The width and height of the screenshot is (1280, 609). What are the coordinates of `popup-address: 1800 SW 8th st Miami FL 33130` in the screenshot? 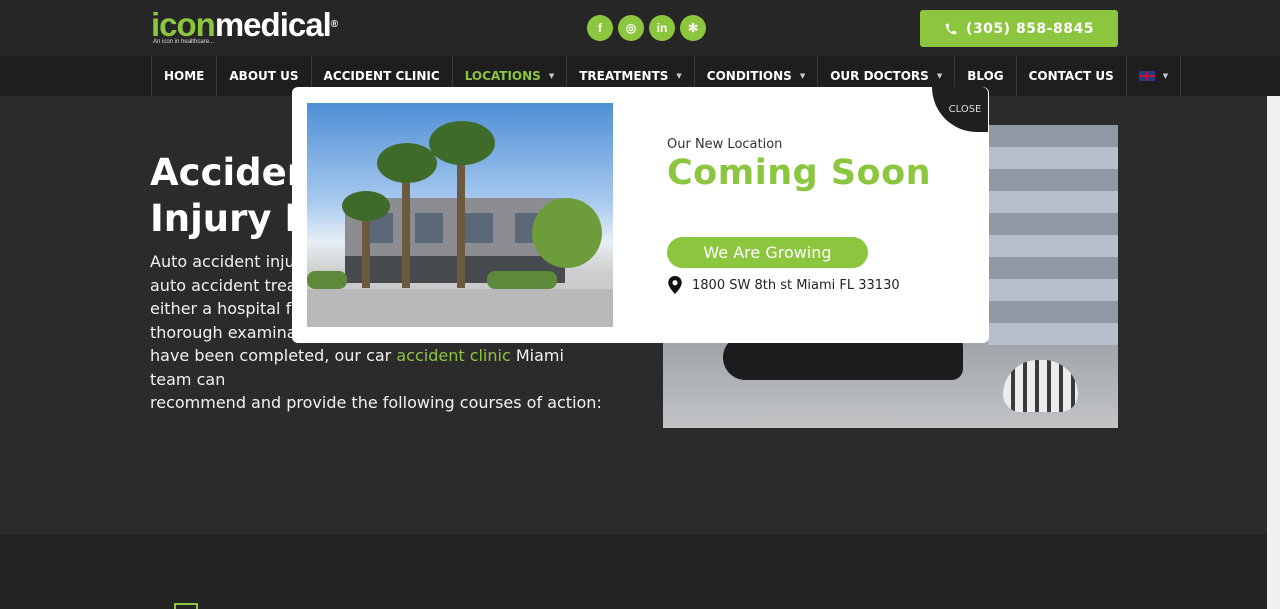 It's located at (783, 285).